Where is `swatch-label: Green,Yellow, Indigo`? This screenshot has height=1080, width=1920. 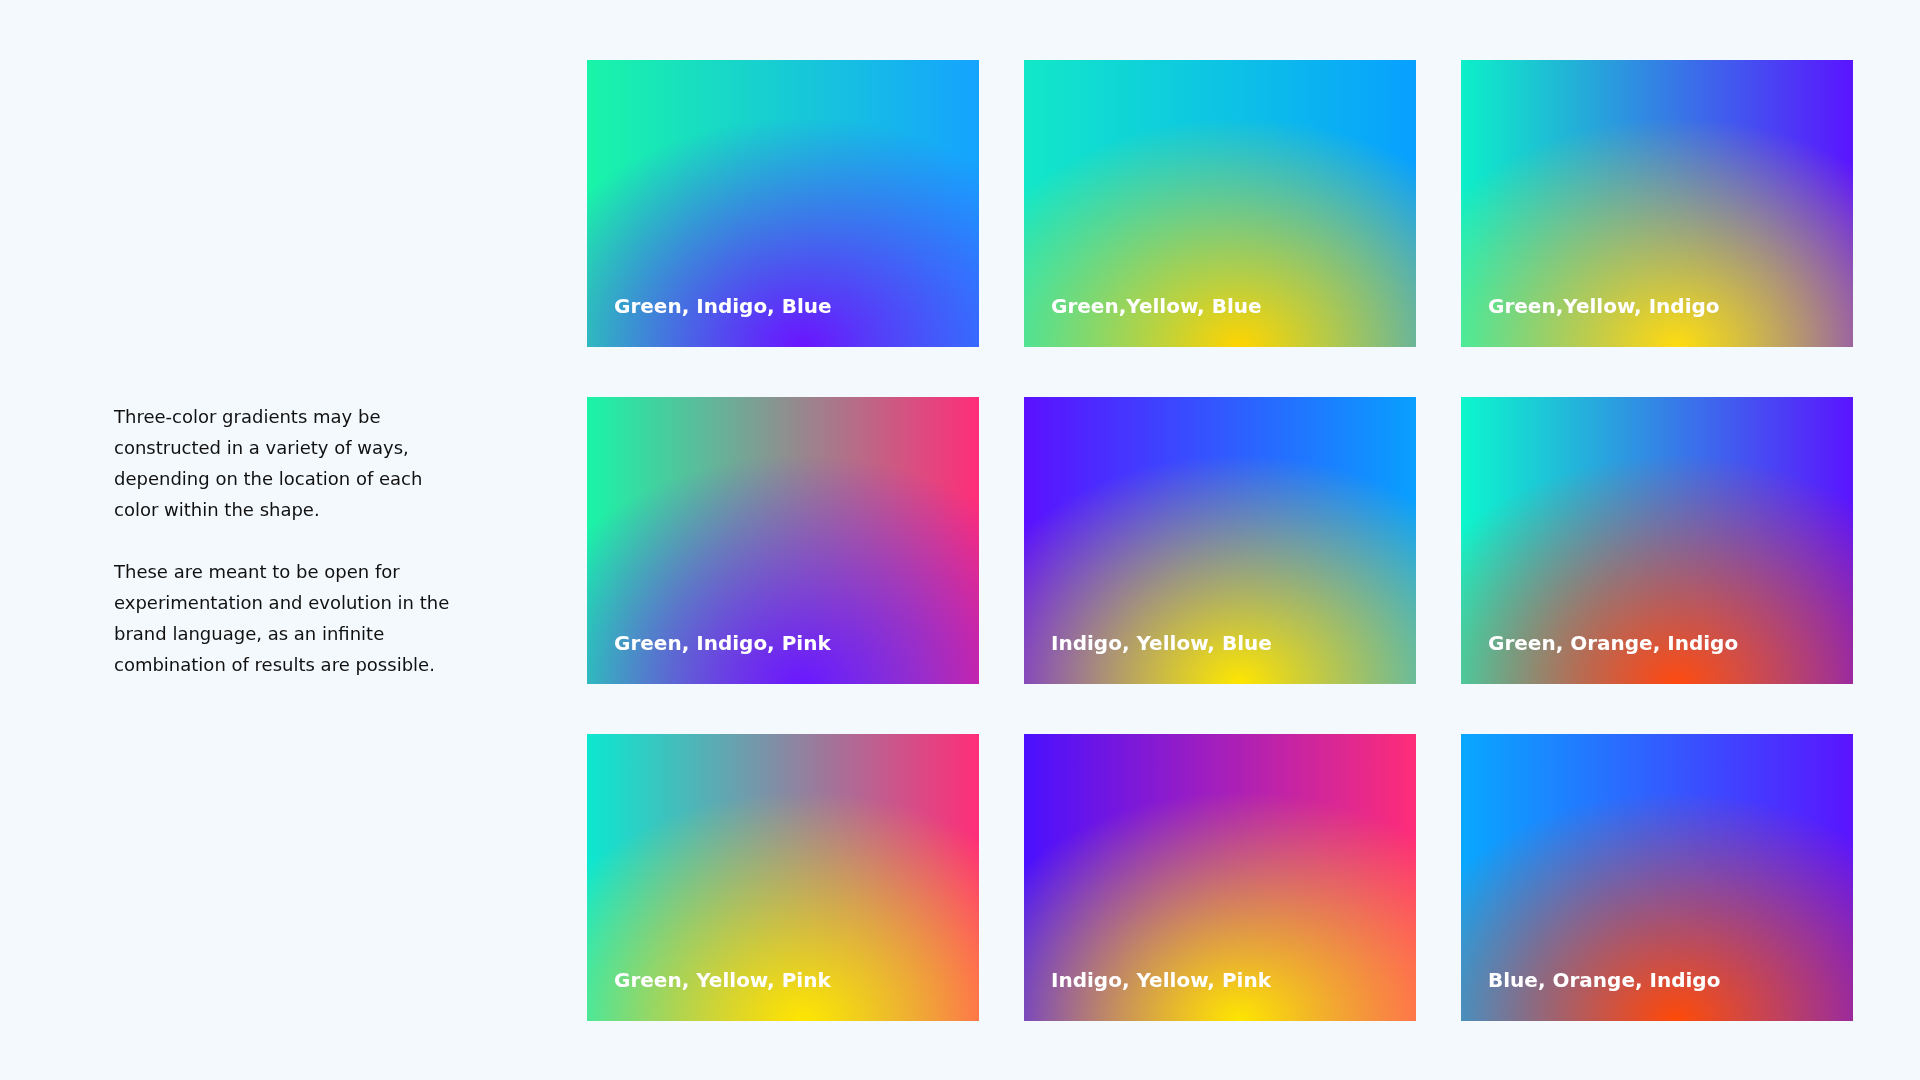 swatch-label: Green,Yellow, Indigo is located at coordinates (1604, 305).